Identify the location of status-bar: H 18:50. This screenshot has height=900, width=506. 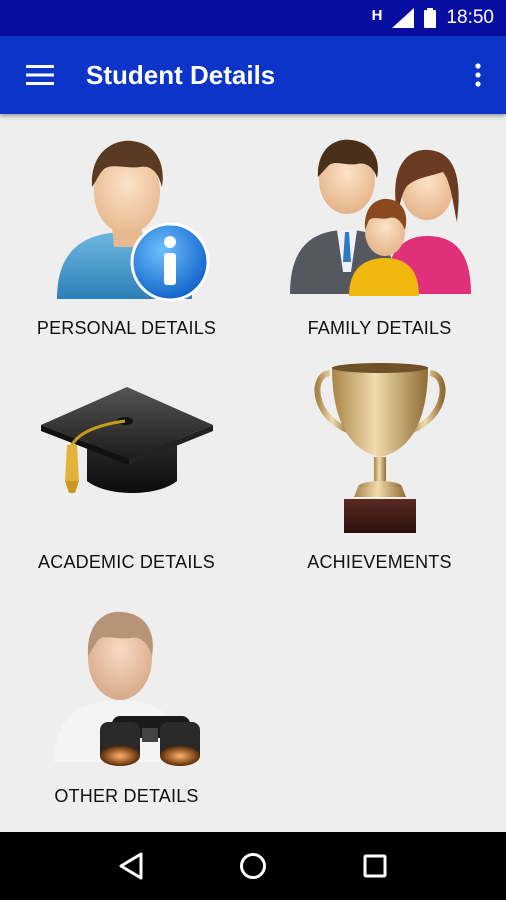
(253, 18).